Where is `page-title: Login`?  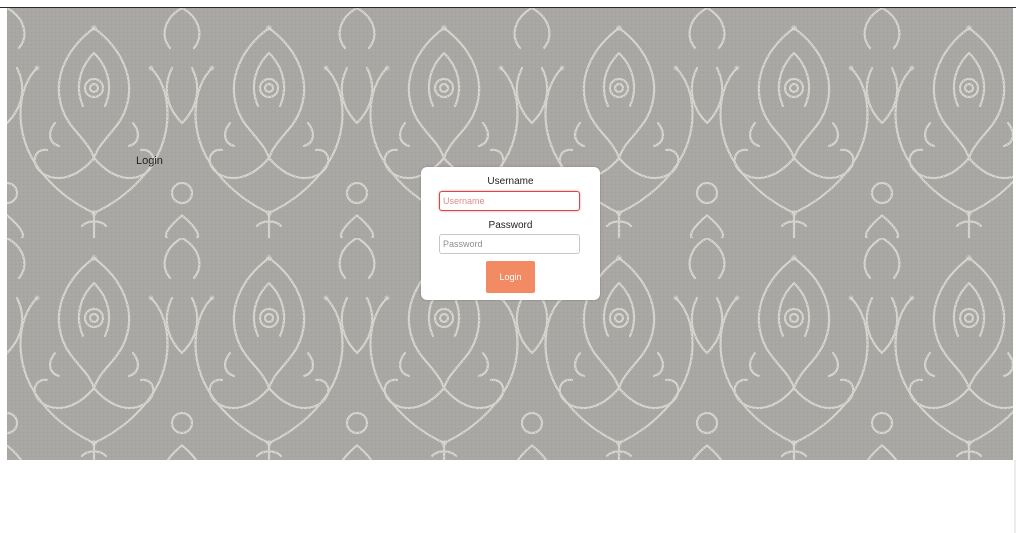
page-title: Login is located at coordinates (149, 161).